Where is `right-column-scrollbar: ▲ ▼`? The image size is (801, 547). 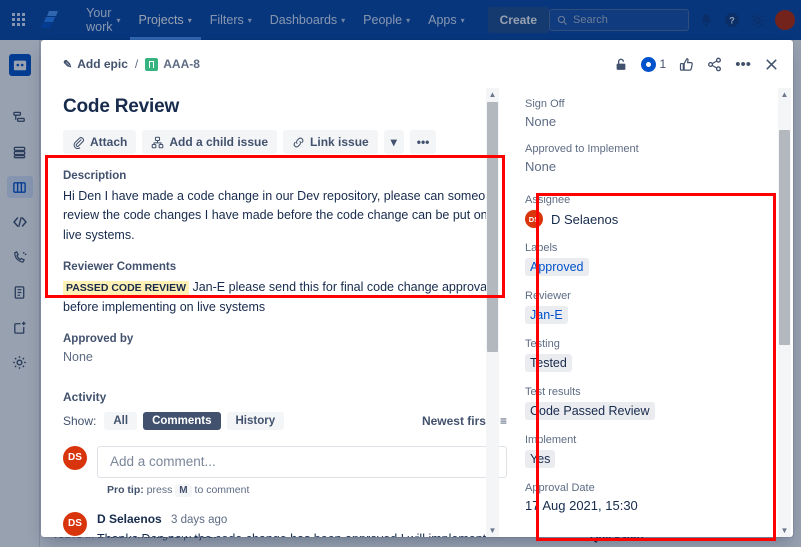 right-column-scrollbar: ▲ ▼ is located at coordinates (784, 312).